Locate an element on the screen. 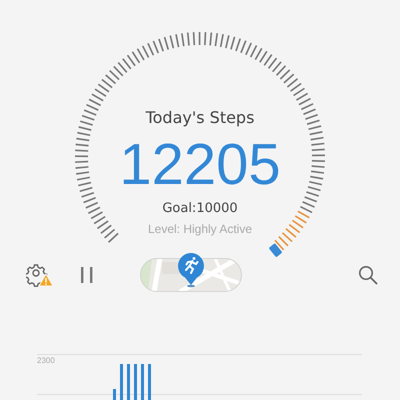 The height and width of the screenshot is (400, 400). running-pin-icon is located at coordinates (191, 270).